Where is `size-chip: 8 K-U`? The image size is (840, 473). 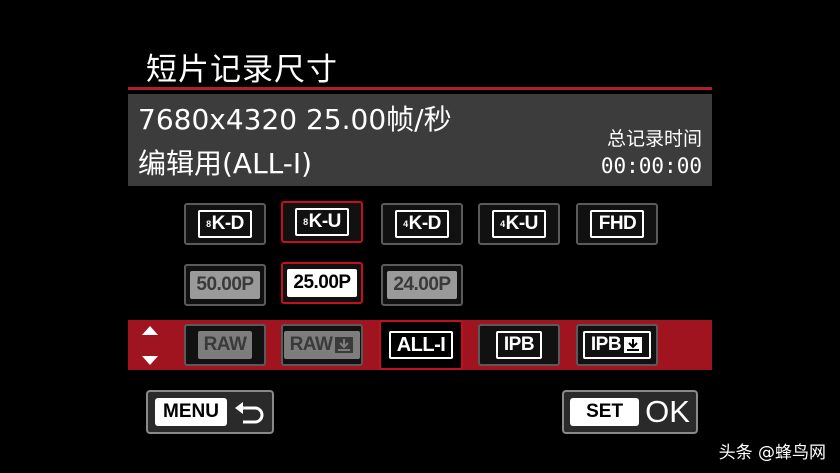
size-chip: 8 K-U is located at coordinates (322, 222).